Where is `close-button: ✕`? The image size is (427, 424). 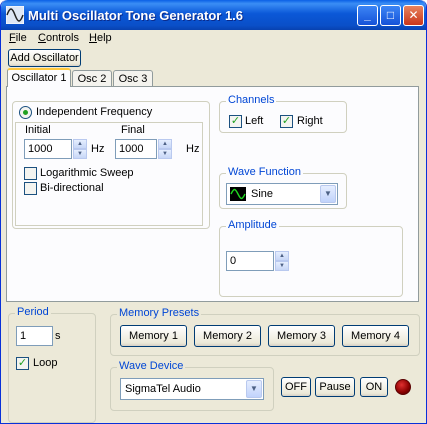 close-button: ✕ is located at coordinates (413, 15).